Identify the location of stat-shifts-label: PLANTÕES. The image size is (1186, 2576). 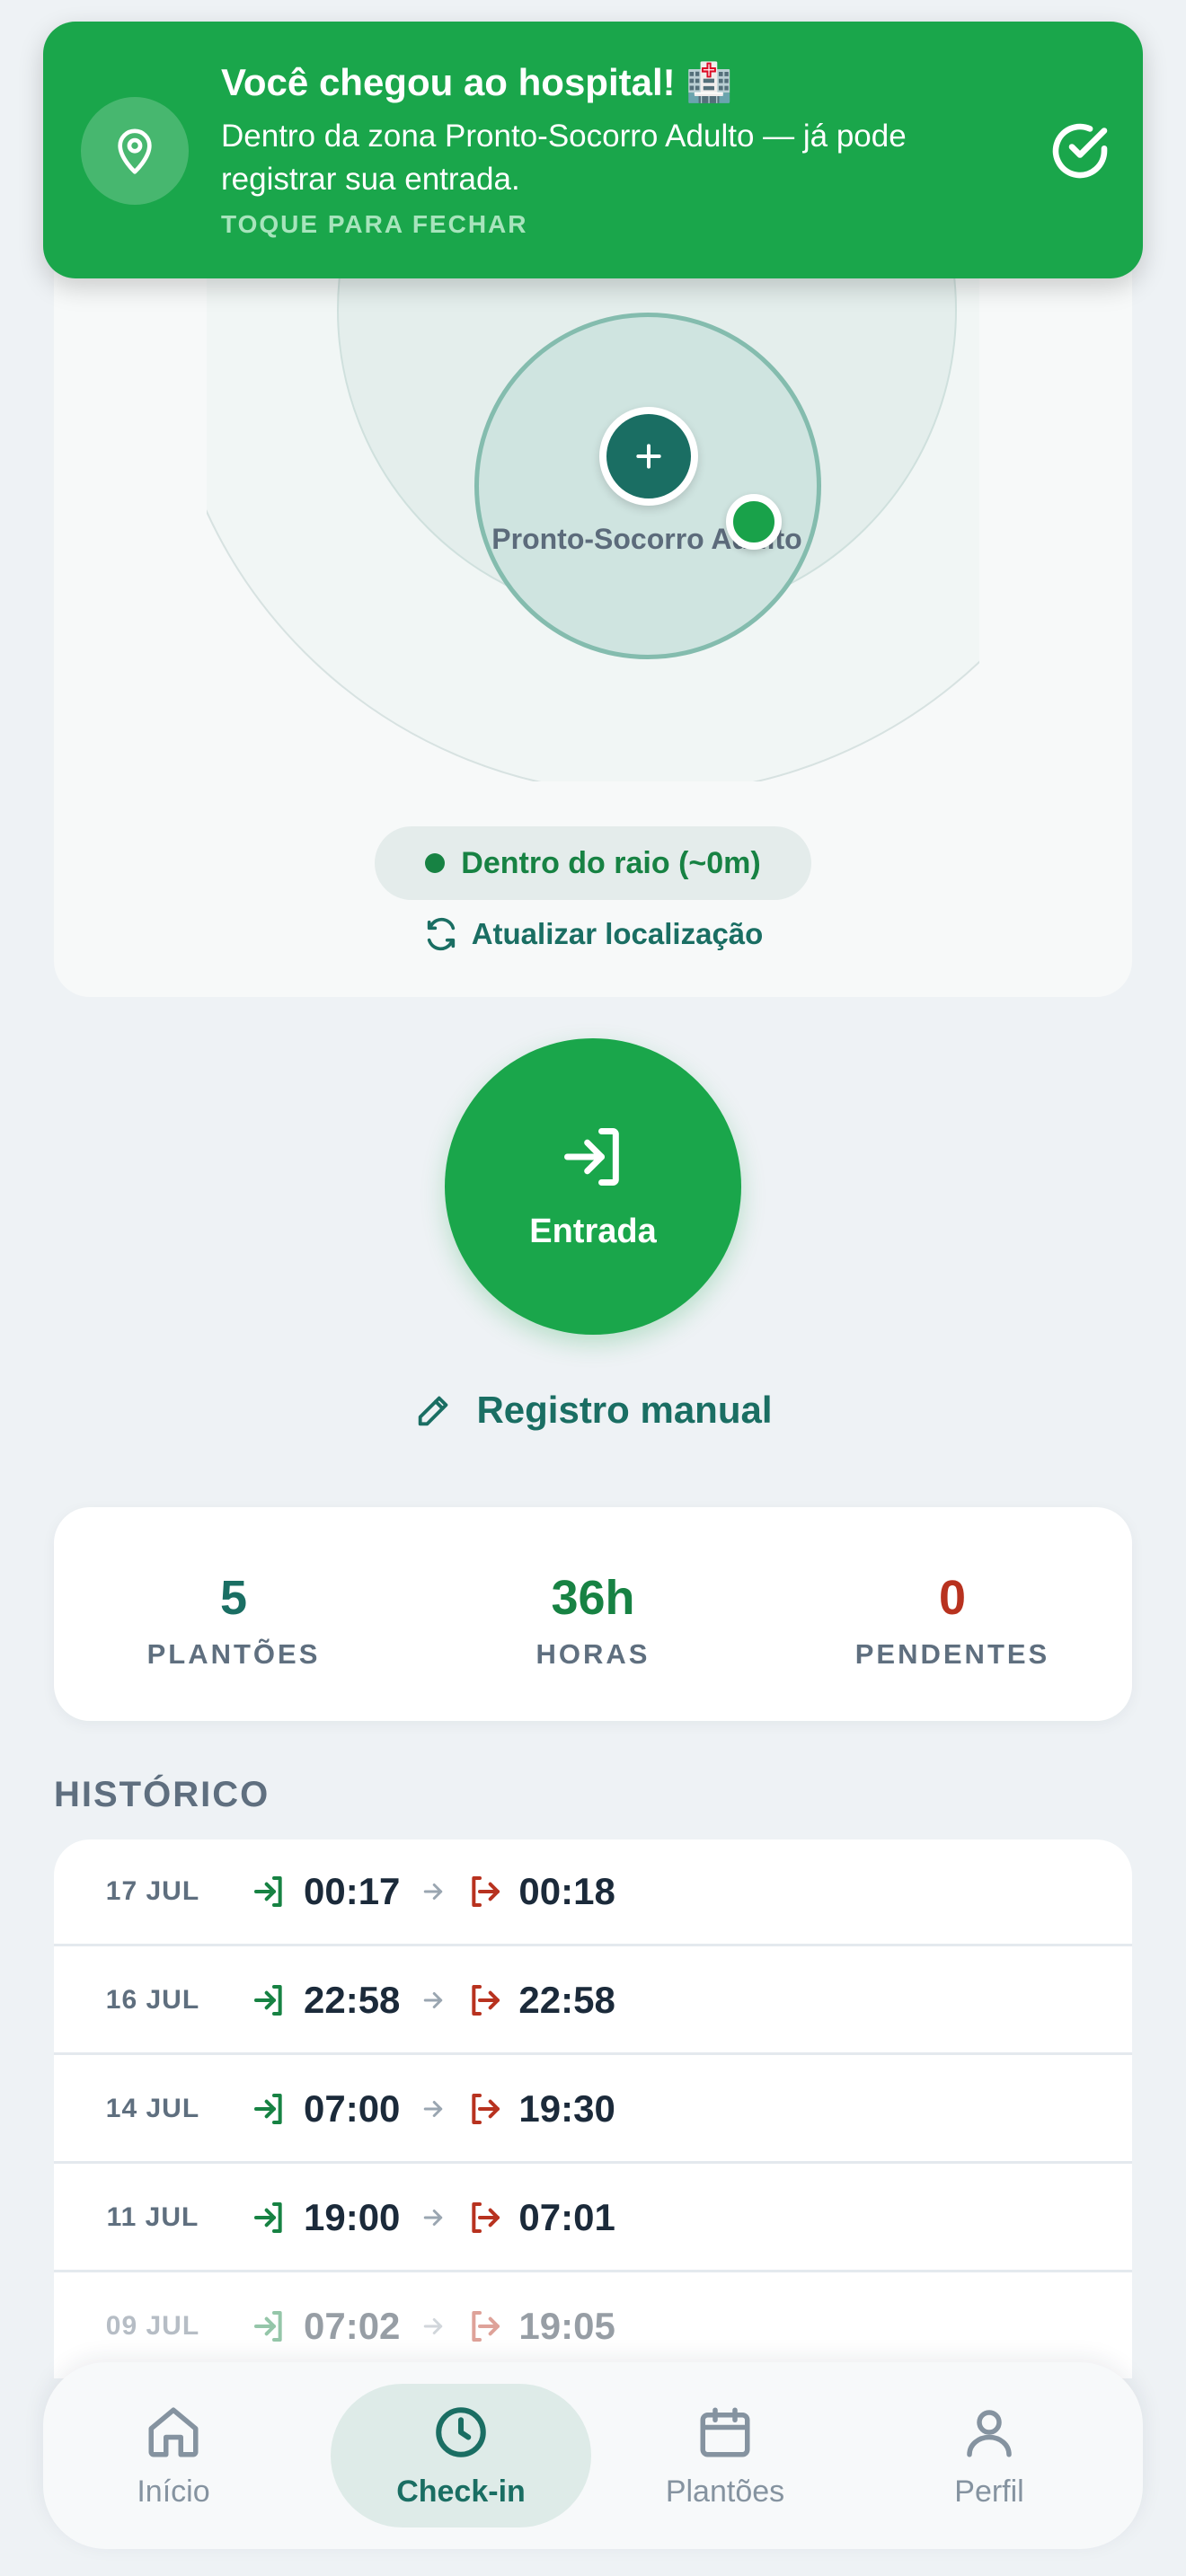
(234, 1654).